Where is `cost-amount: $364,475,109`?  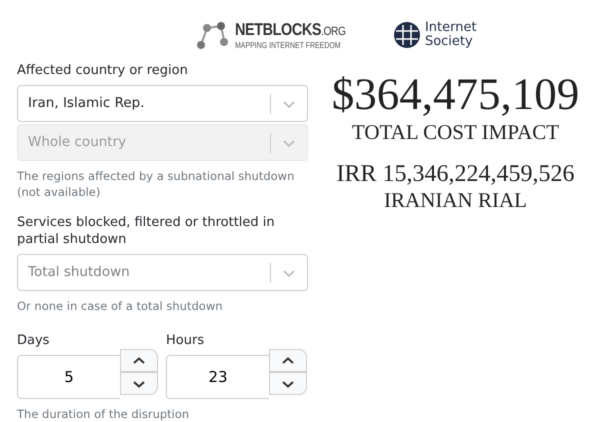 cost-amount: $364,475,109 is located at coordinates (455, 94).